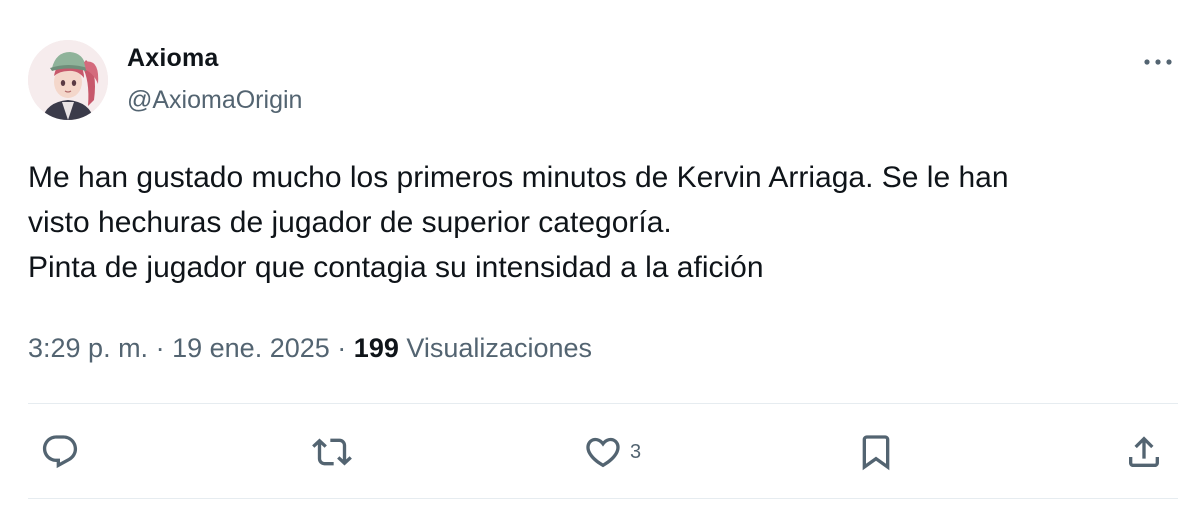 The height and width of the screenshot is (520, 1200). Describe the element at coordinates (251, 348) in the screenshot. I see `tweet-date: 19 ene. 2025` at that location.